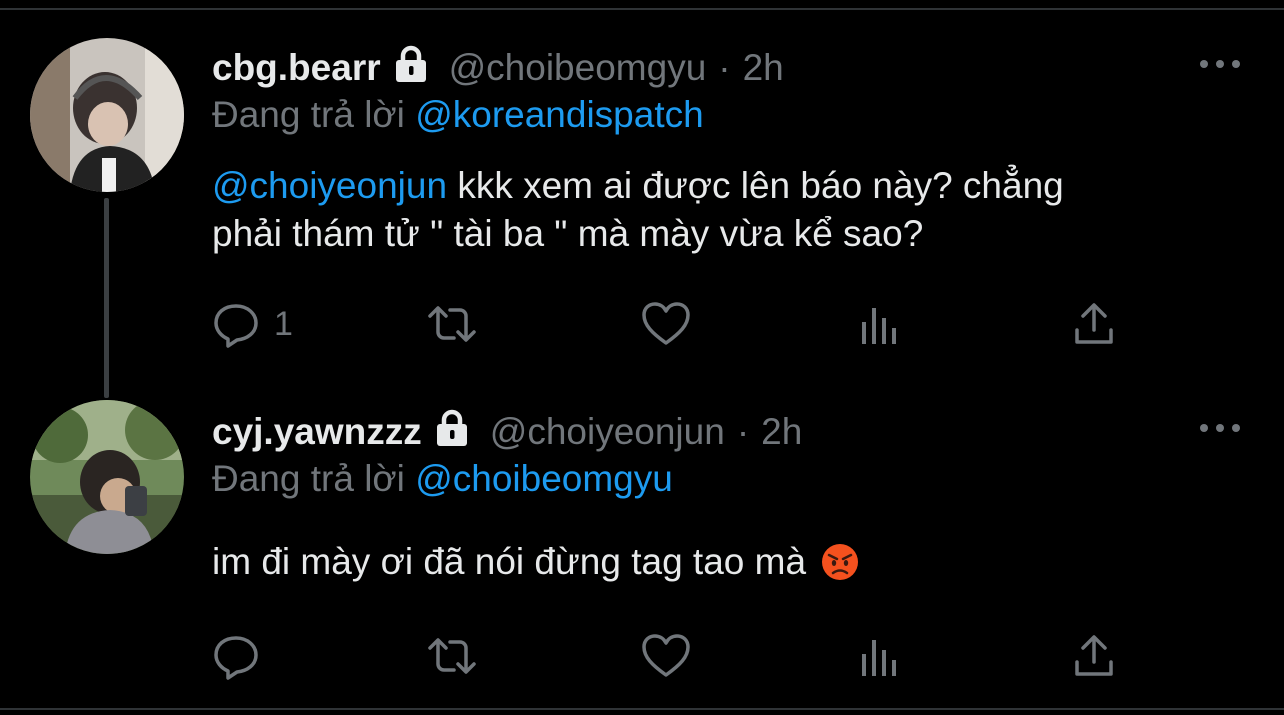 The width and height of the screenshot is (1284, 715). I want to click on bottom-divider, so click(642, 709).